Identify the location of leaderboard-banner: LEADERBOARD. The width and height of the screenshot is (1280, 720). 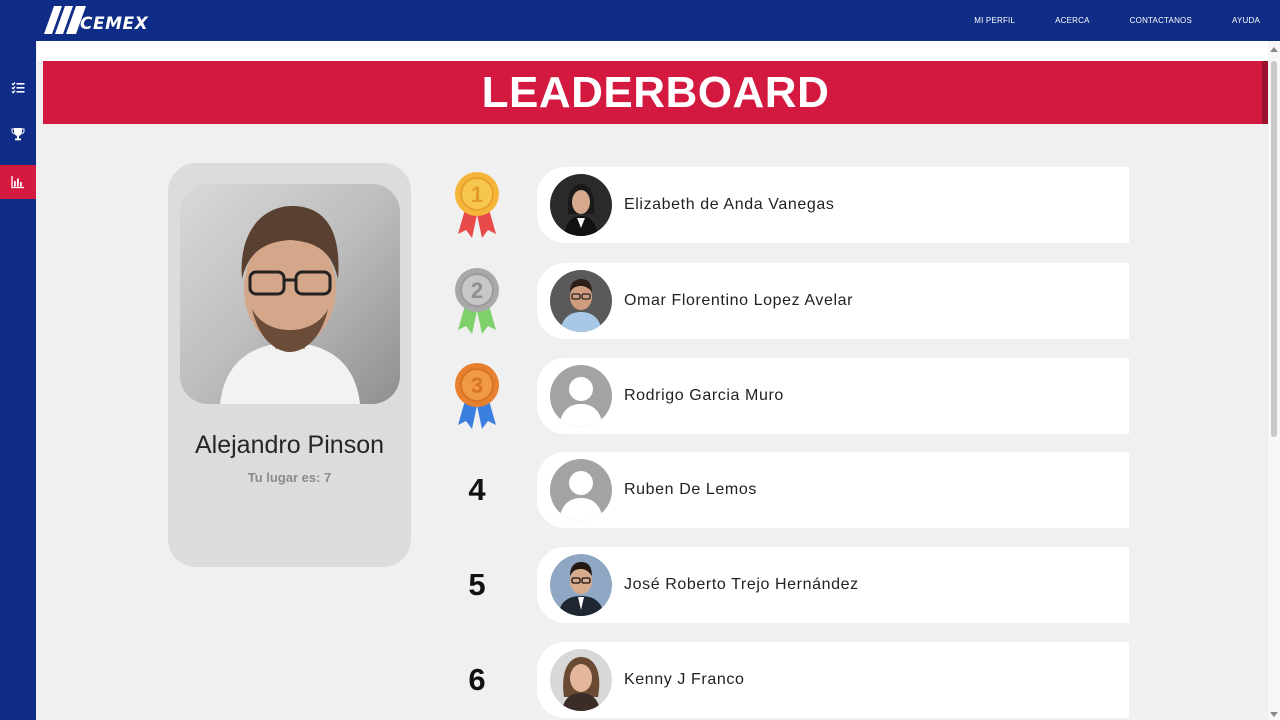
(655, 92).